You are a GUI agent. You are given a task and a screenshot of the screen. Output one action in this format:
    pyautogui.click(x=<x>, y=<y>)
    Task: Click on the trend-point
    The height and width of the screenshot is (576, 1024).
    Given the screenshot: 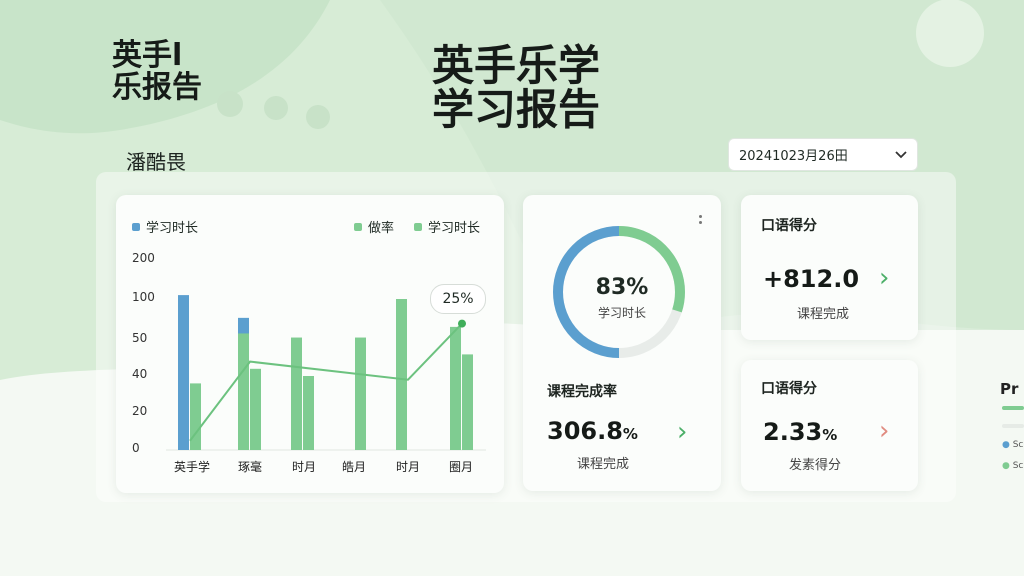 What is the action you would take?
    pyautogui.click(x=462, y=323)
    